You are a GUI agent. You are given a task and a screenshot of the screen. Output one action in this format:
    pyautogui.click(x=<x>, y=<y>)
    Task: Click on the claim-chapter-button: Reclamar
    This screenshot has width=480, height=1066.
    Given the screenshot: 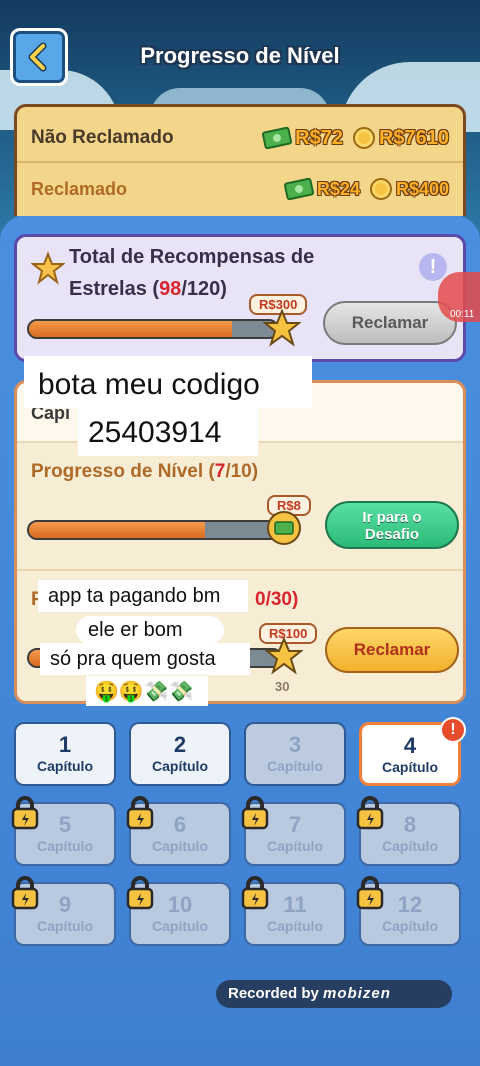 What is the action you would take?
    pyautogui.click(x=392, y=650)
    